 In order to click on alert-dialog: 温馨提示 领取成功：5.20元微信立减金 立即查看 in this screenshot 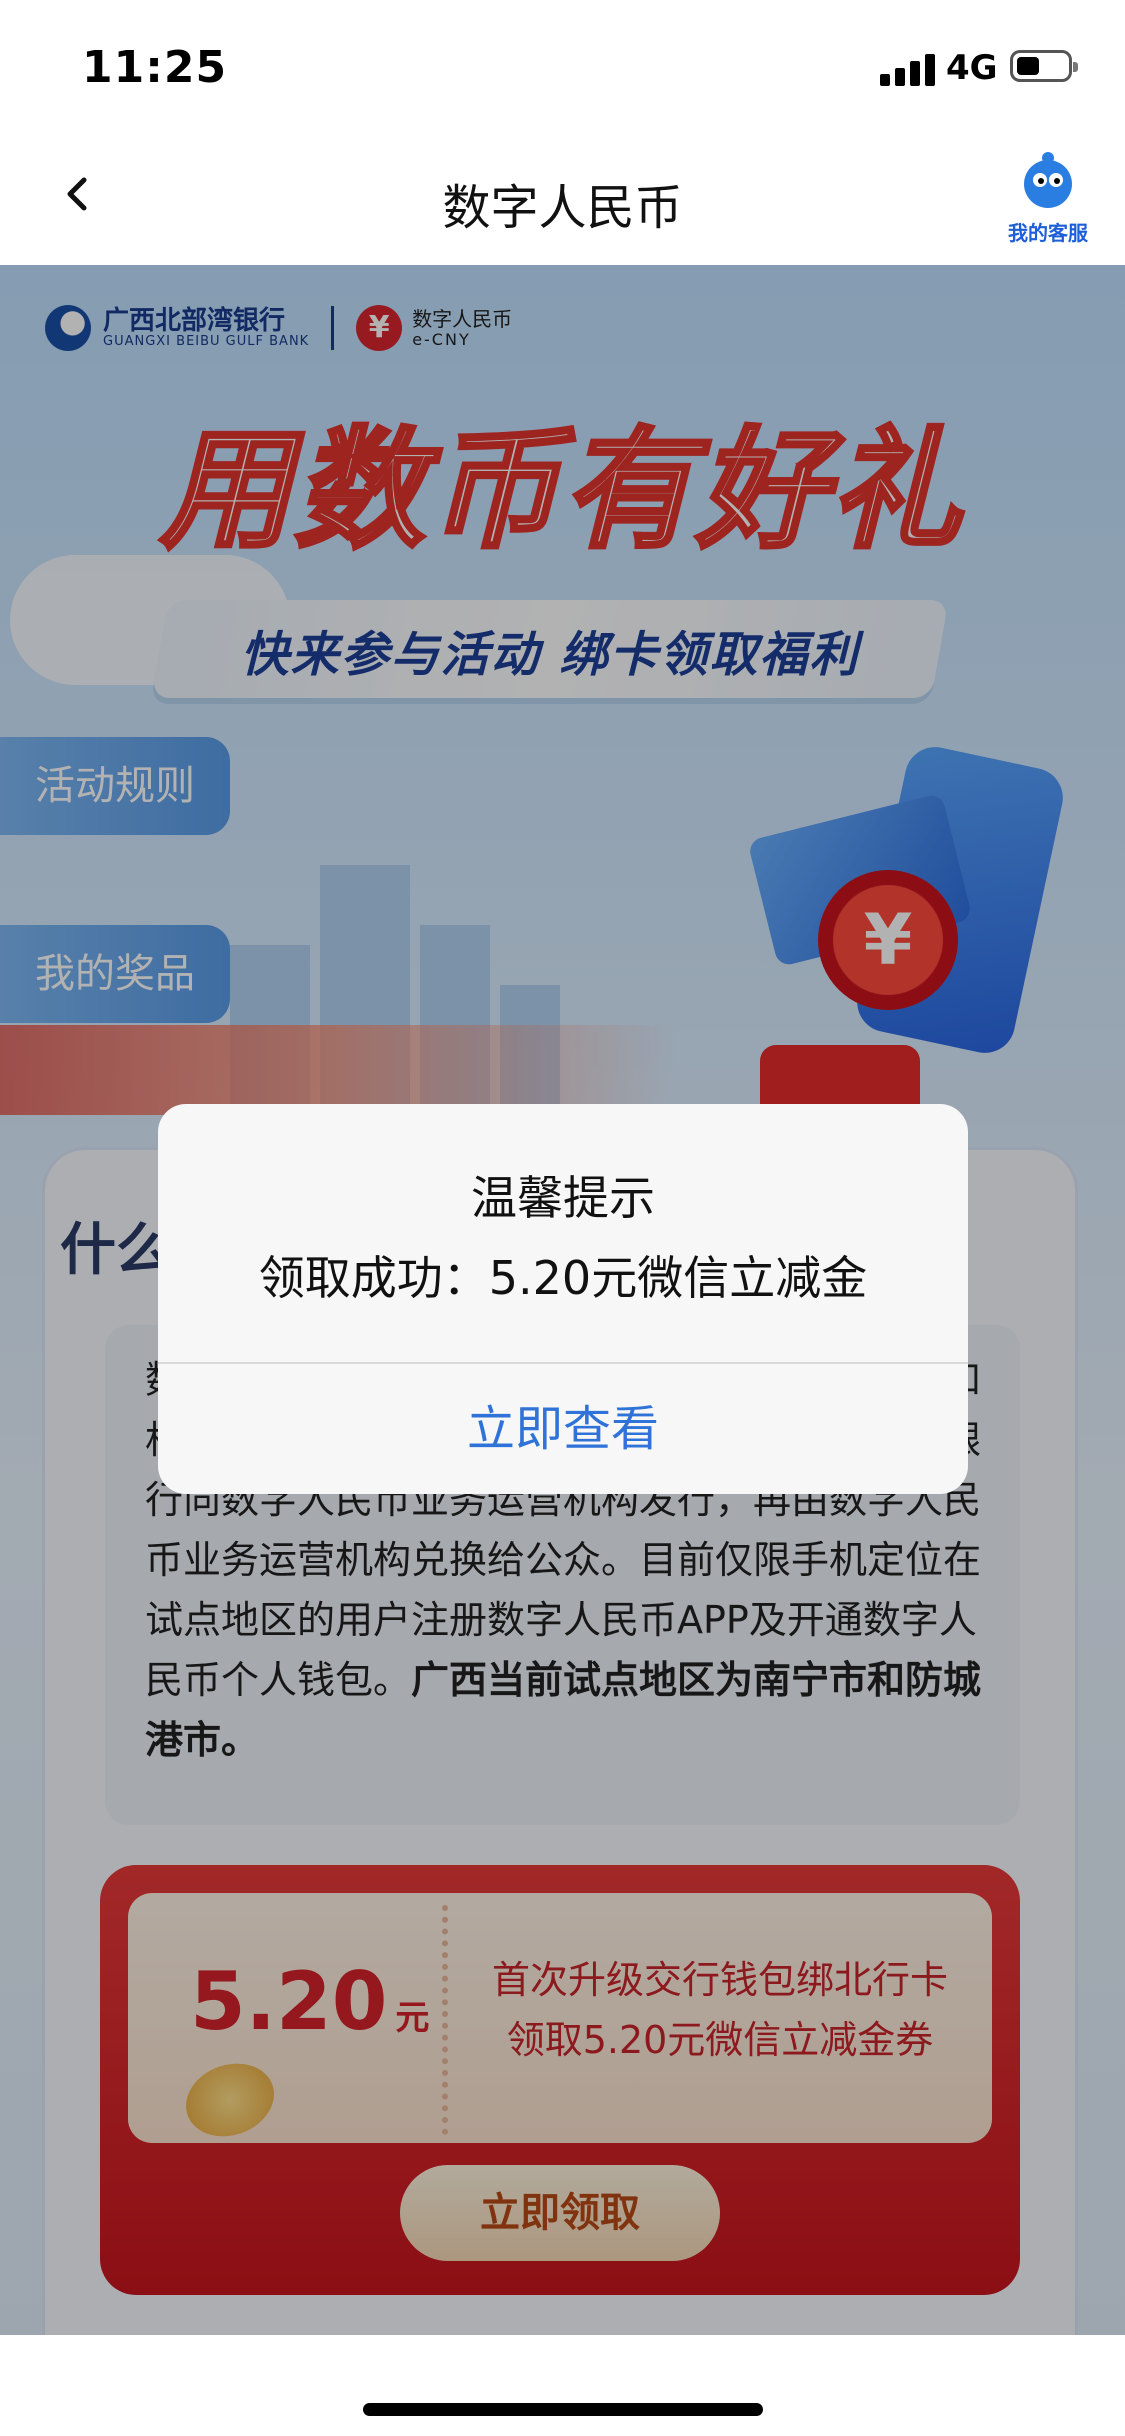, I will do `click(563, 1299)`.